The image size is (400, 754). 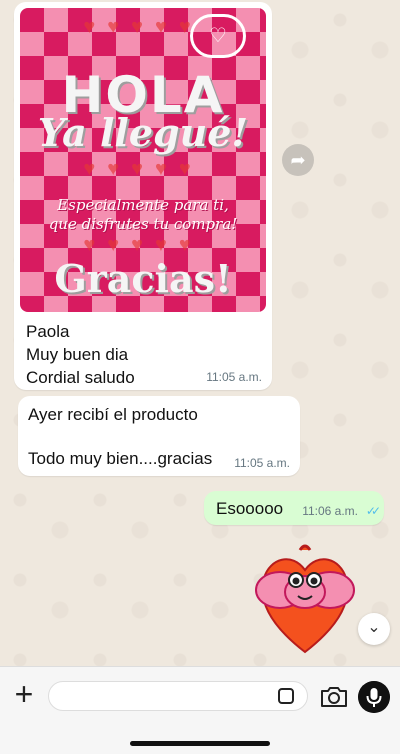 I want to click on speech-heart-icon: ♡, so click(x=218, y=36).